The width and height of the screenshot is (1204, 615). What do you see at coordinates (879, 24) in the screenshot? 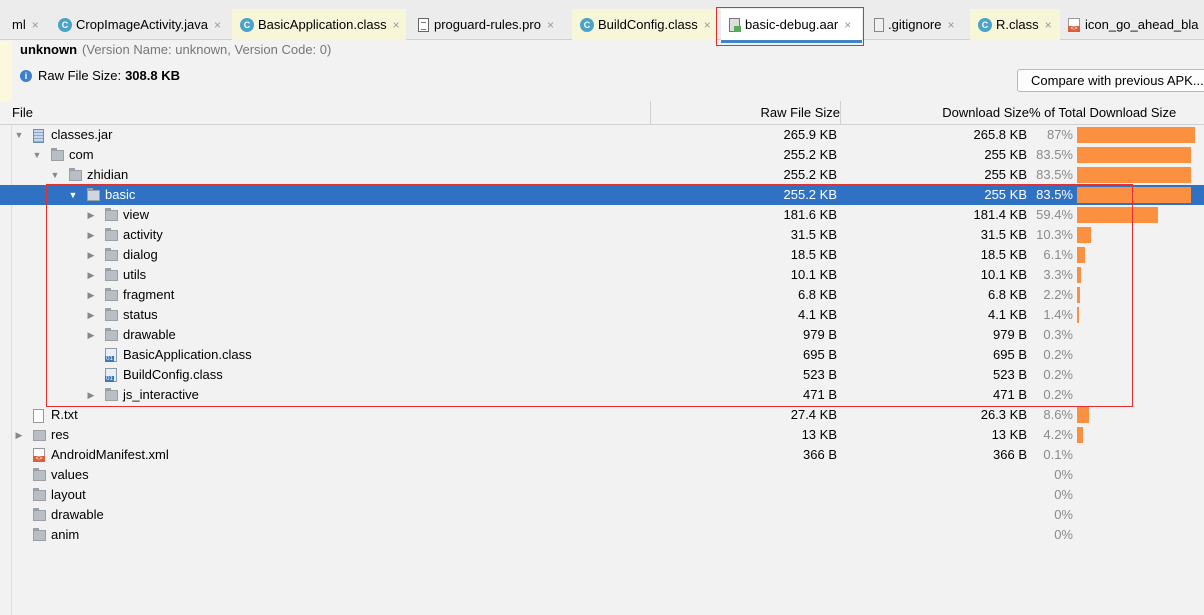
I see `gitignore-icon` at bounding box center [879, 24].